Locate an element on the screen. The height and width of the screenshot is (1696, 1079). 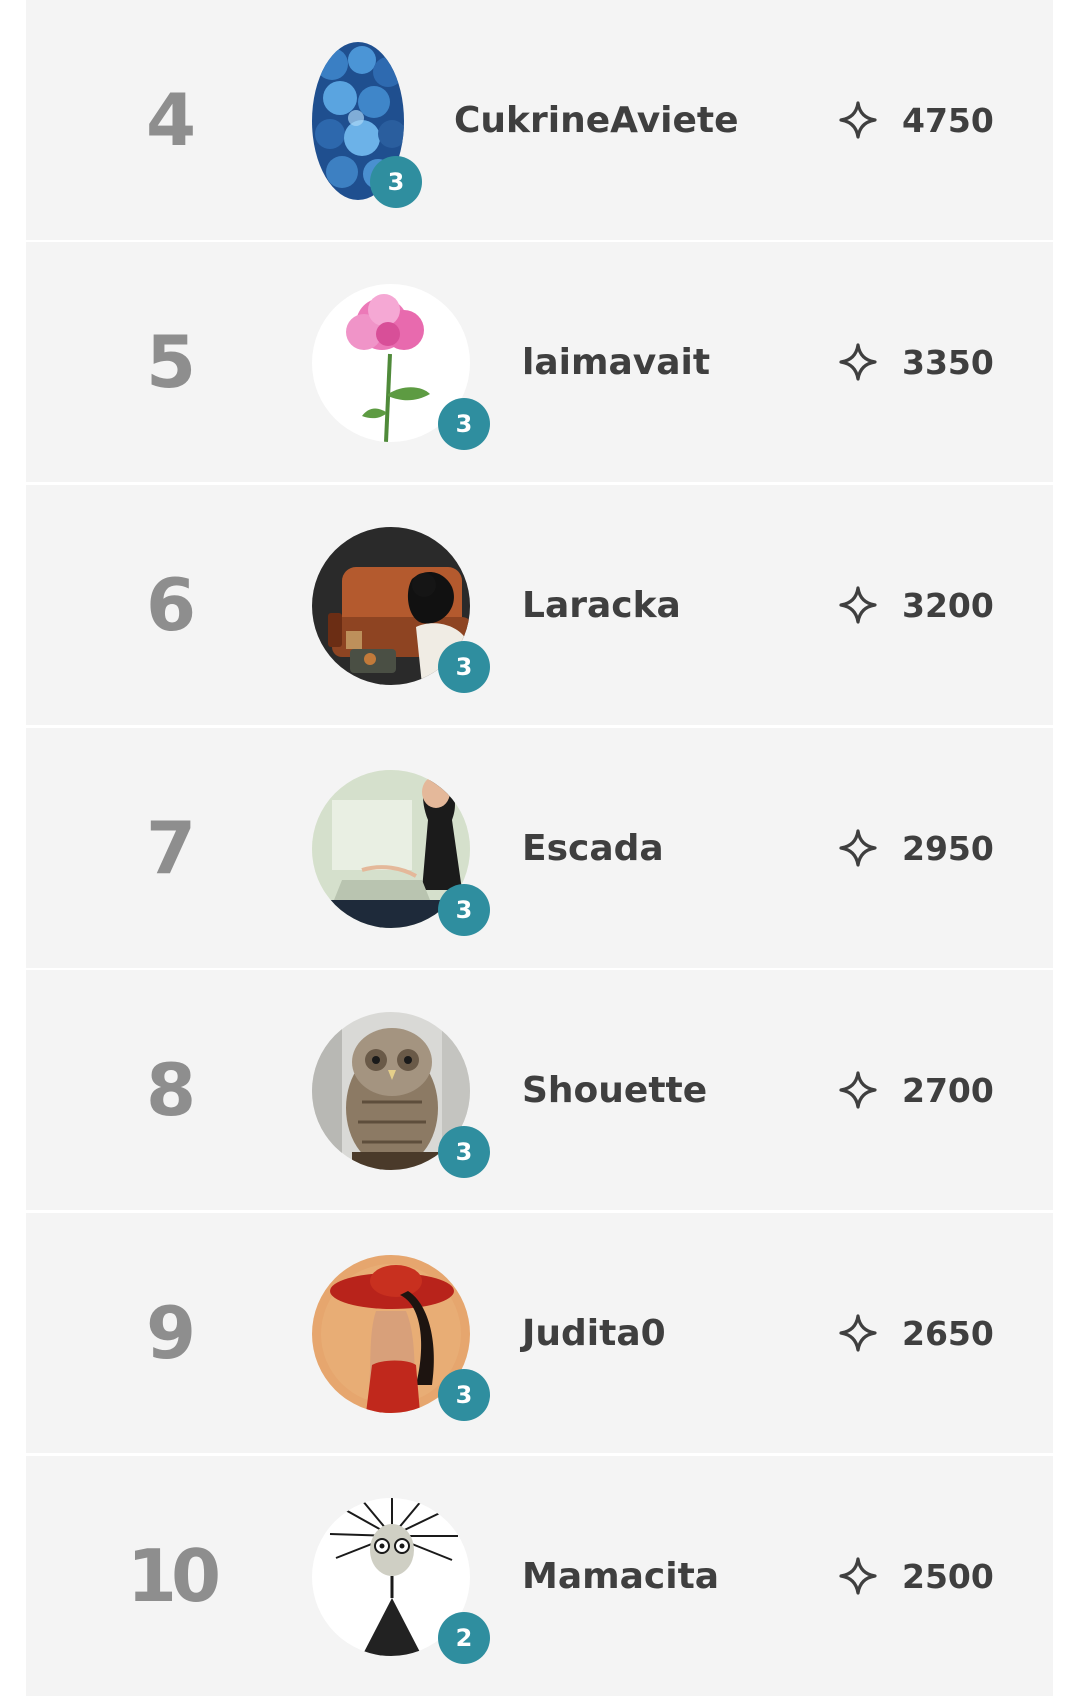
rank-number: 10 is located at coordinates (173, 1576).